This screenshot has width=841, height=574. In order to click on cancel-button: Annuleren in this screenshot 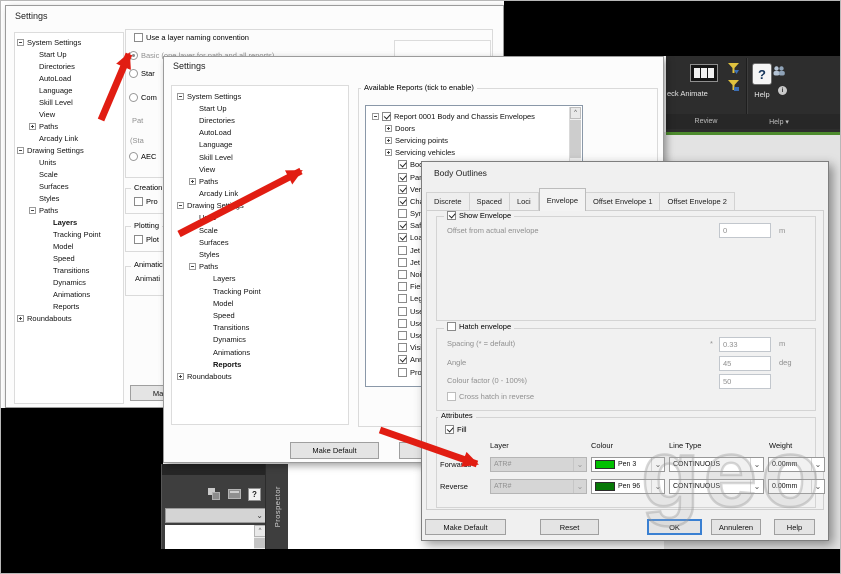, I will do `click(736, 527)`.